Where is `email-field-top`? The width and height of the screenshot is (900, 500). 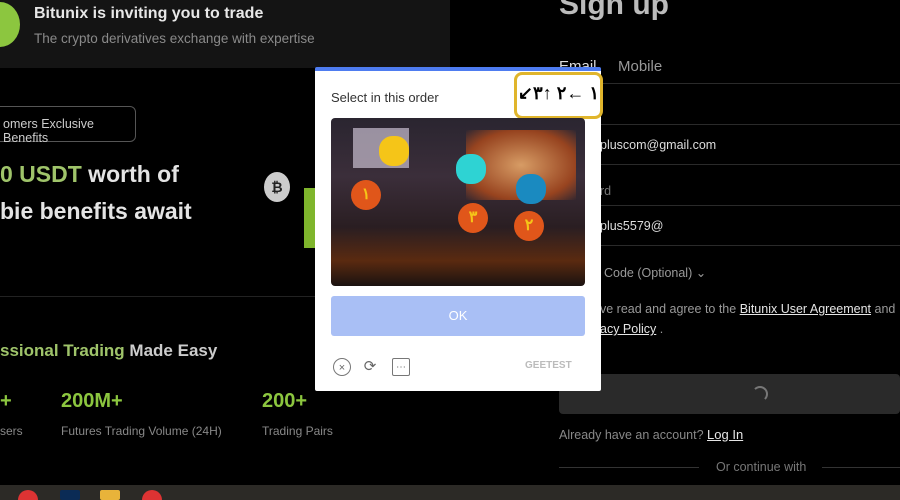 email-field-top is located at coordinates (727, 124).